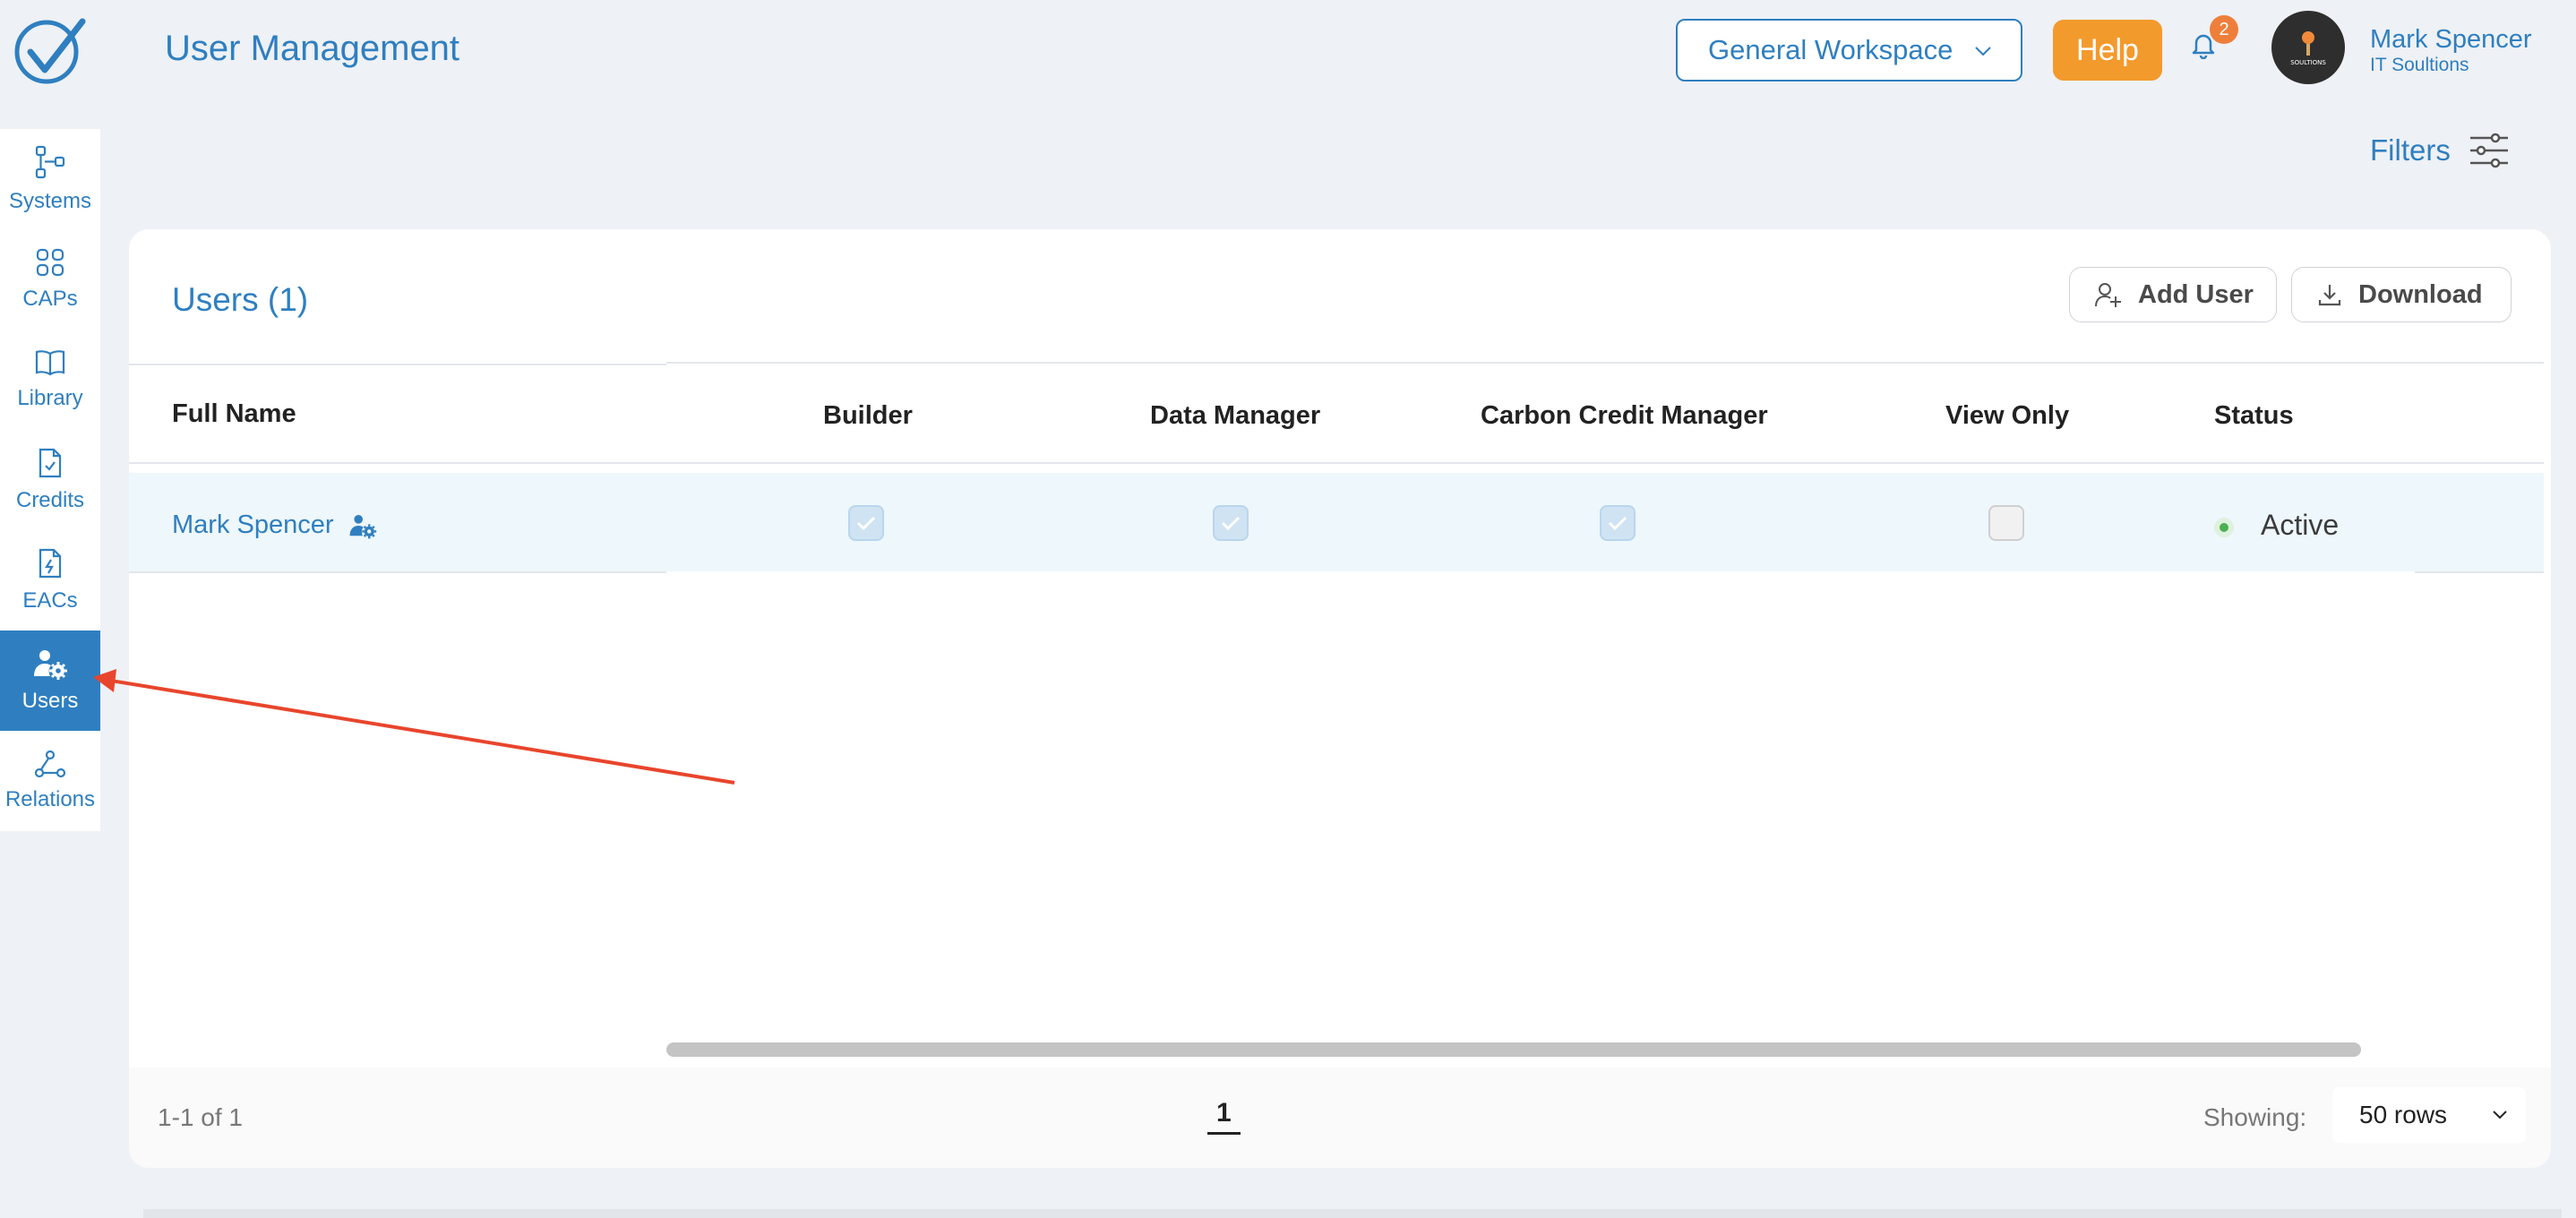 The height and width of the screenshot is (1218, 2576). I want to click on user-full-name-link: Mark Spencer, so click(274, 525).